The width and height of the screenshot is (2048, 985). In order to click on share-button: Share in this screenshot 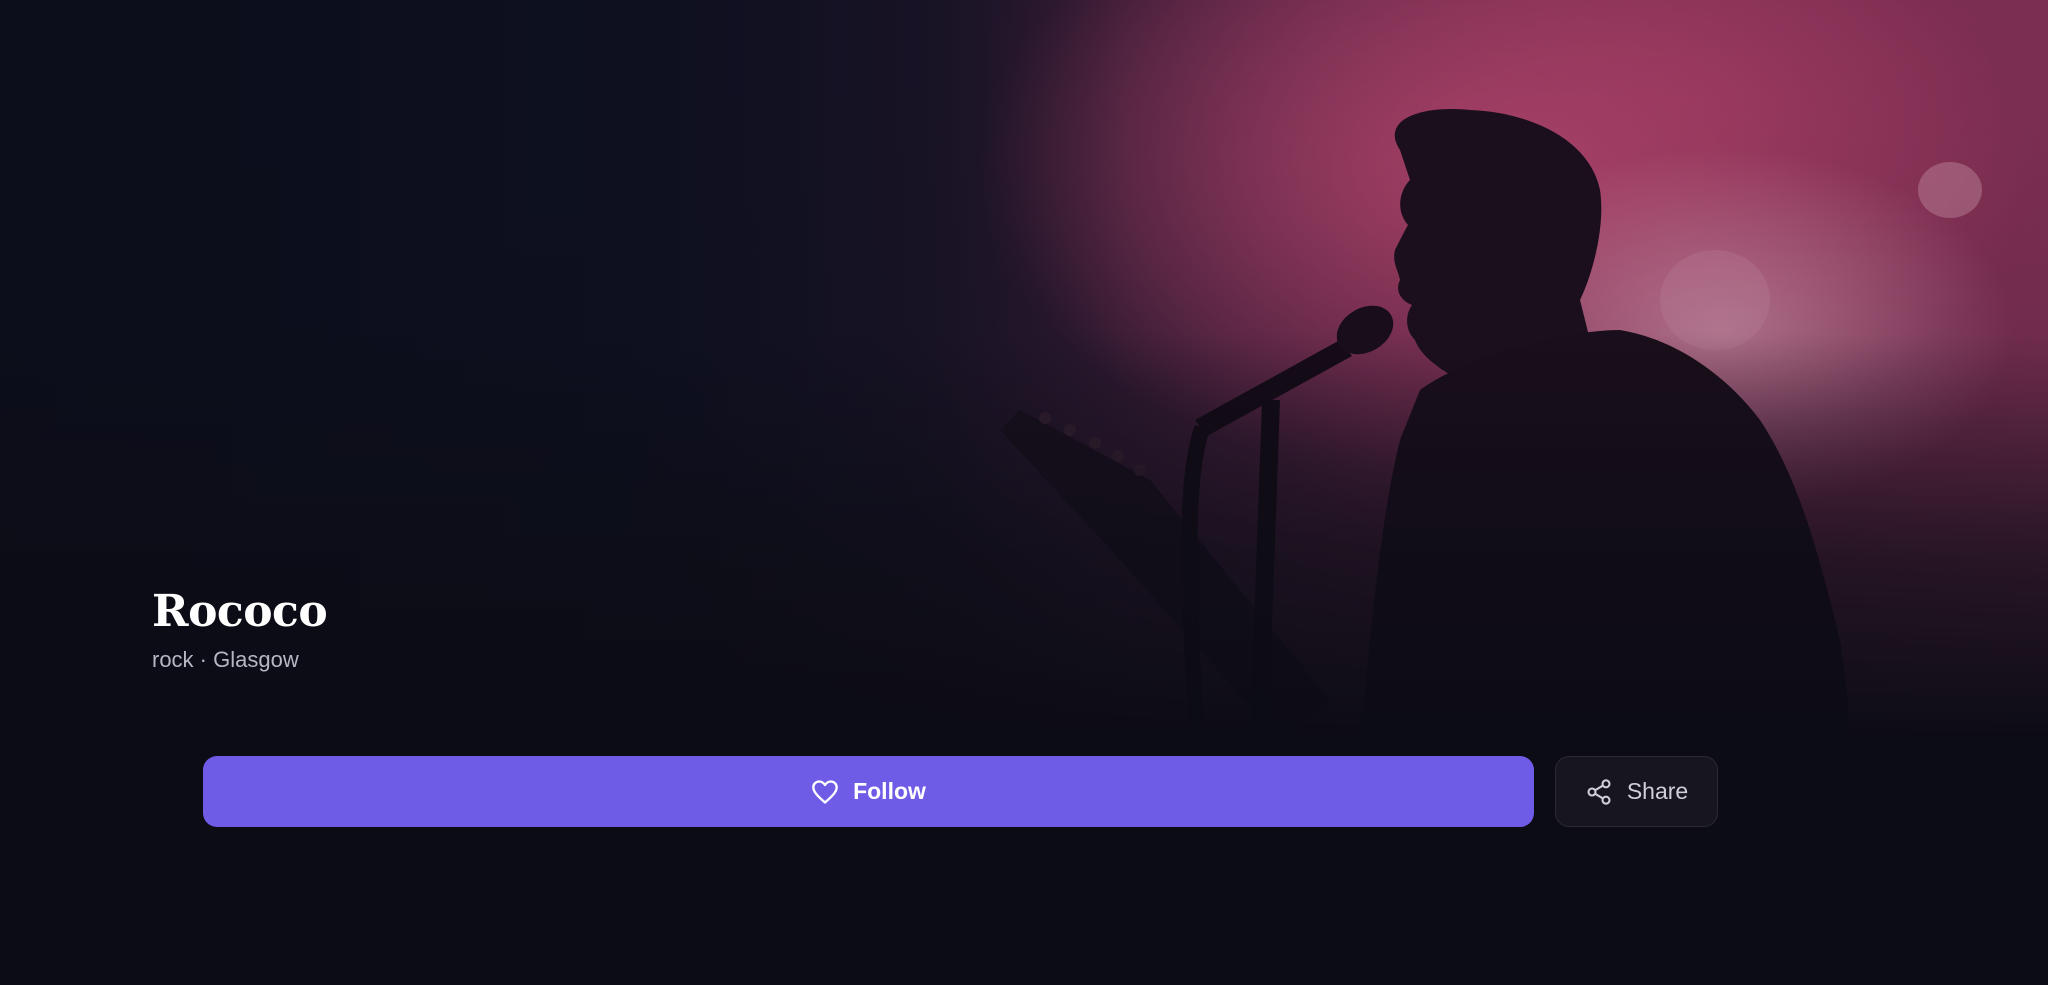, I will do `click(1636, 791)`.